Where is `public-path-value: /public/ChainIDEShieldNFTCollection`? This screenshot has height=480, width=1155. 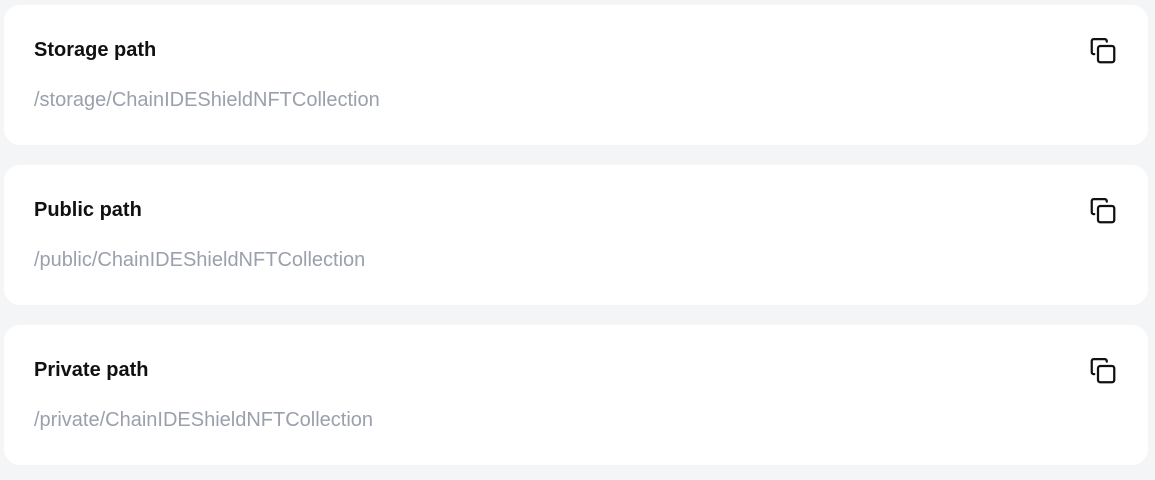 public-path-value: /public/ChainIDEShieldNFTCollection is located at coordinates (200, 260).